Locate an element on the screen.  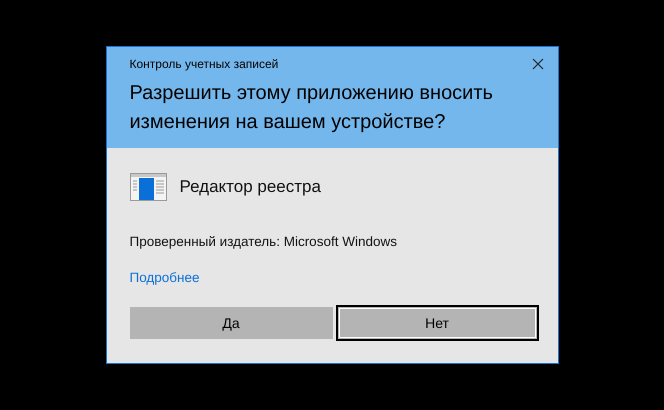
app-name: Редактор реестра is located at coordinates (250, 187).